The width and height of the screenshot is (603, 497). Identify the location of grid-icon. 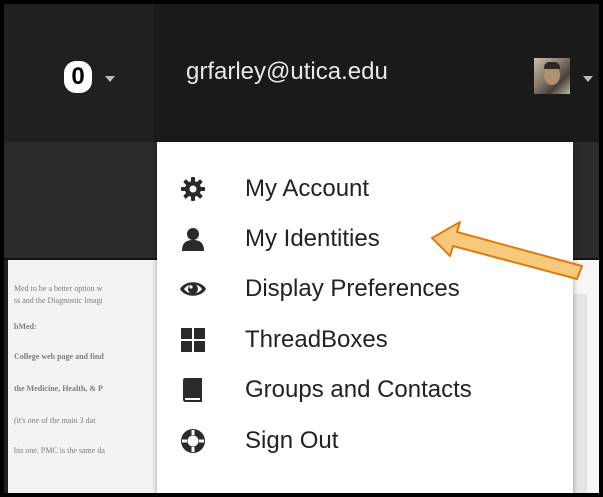
(193, 340).